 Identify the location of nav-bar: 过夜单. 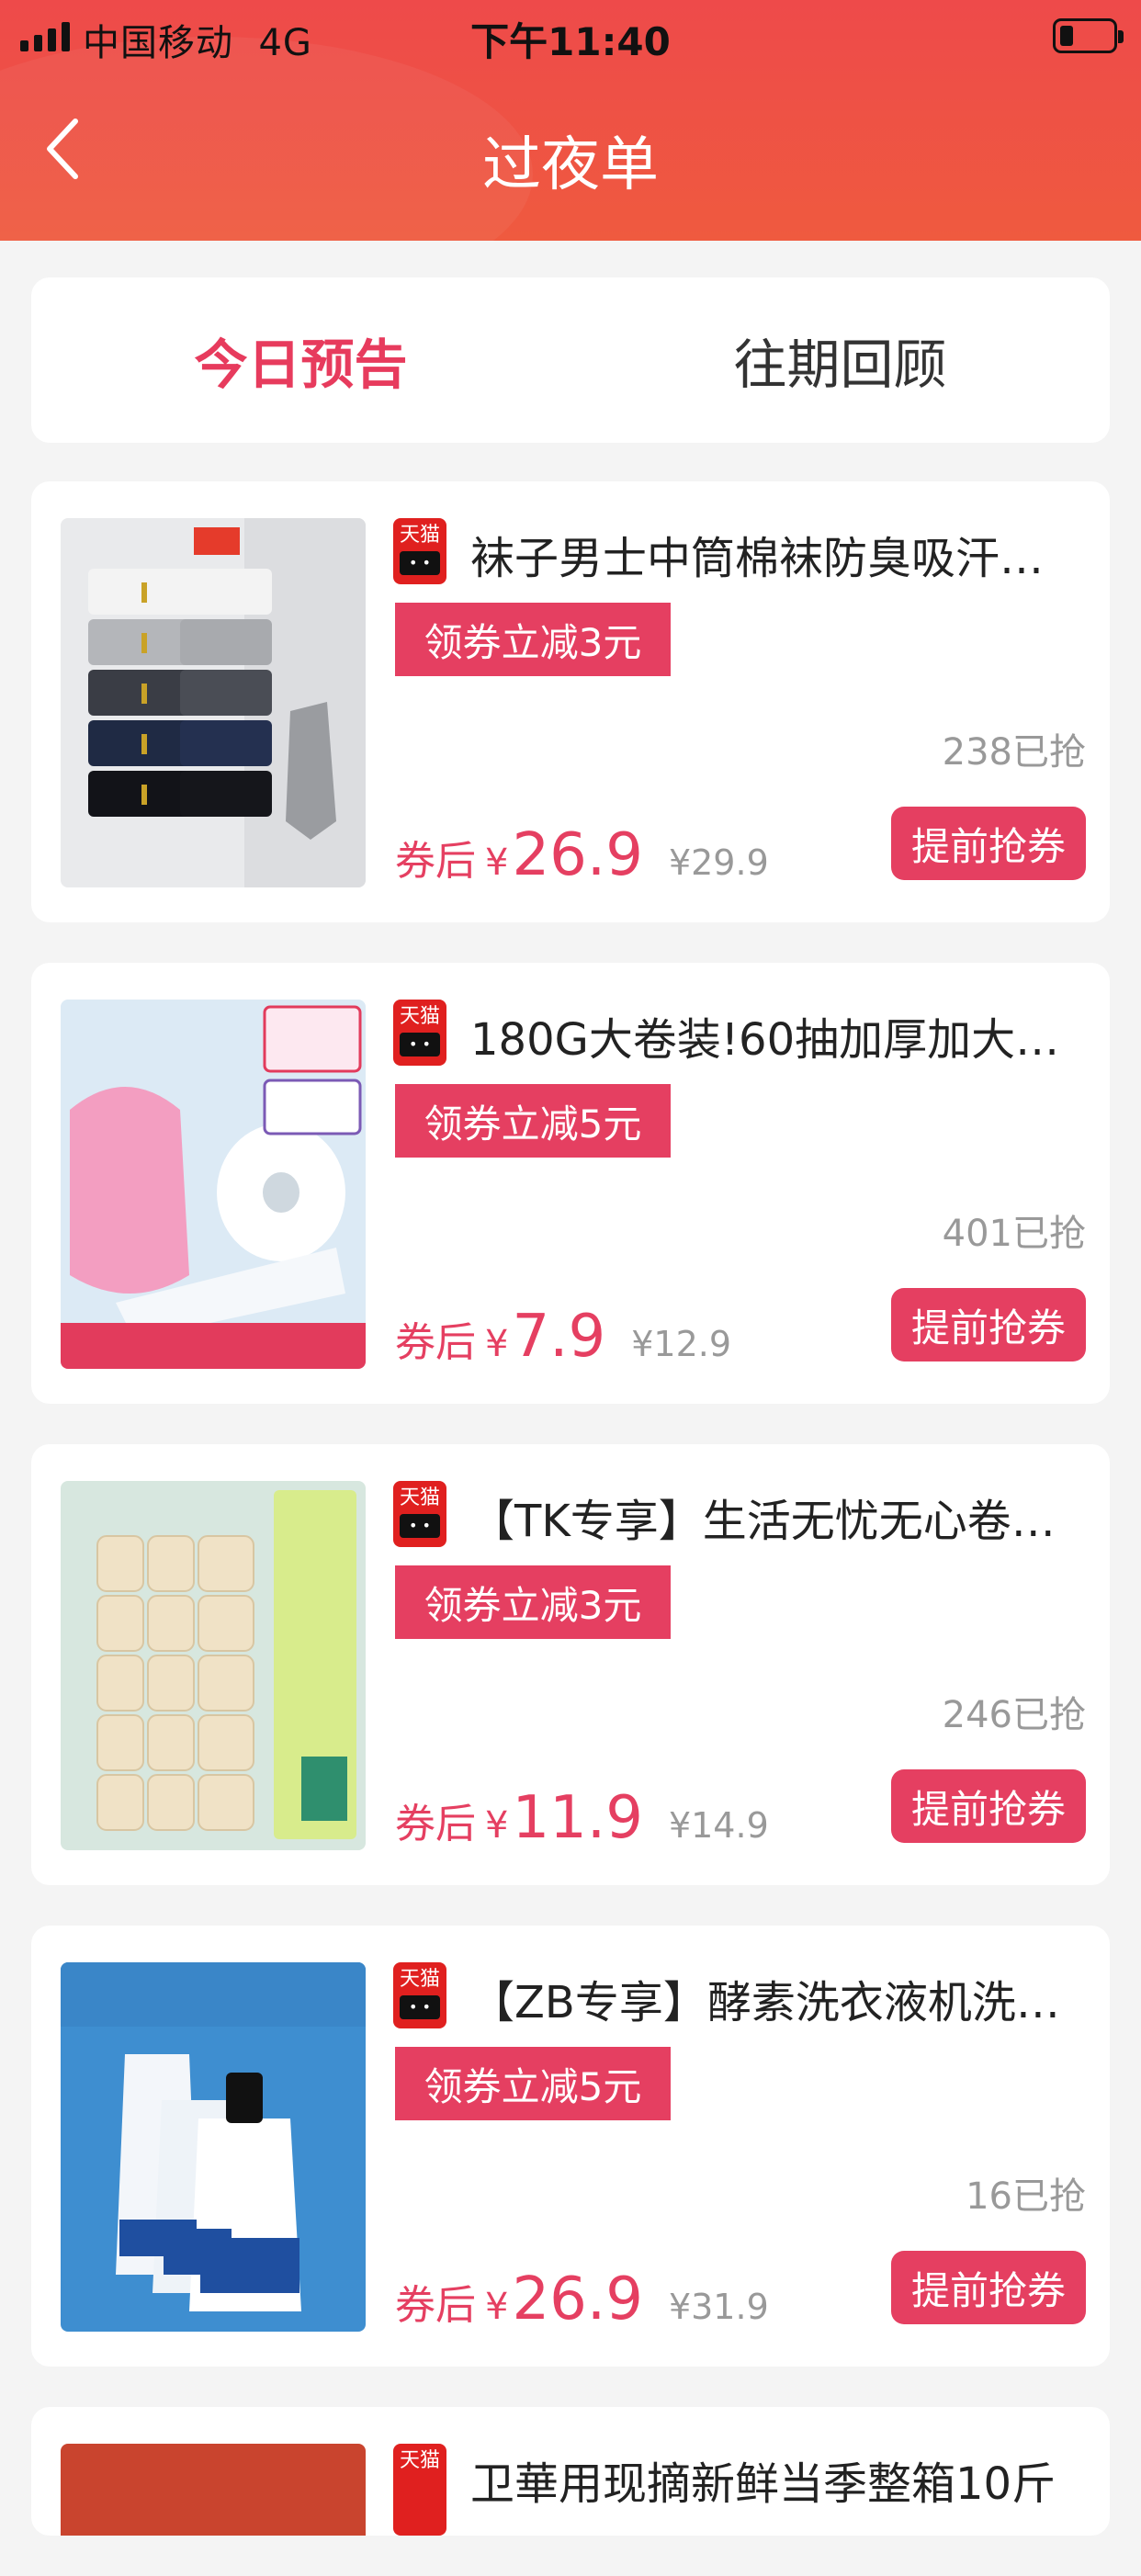
(570, 158).